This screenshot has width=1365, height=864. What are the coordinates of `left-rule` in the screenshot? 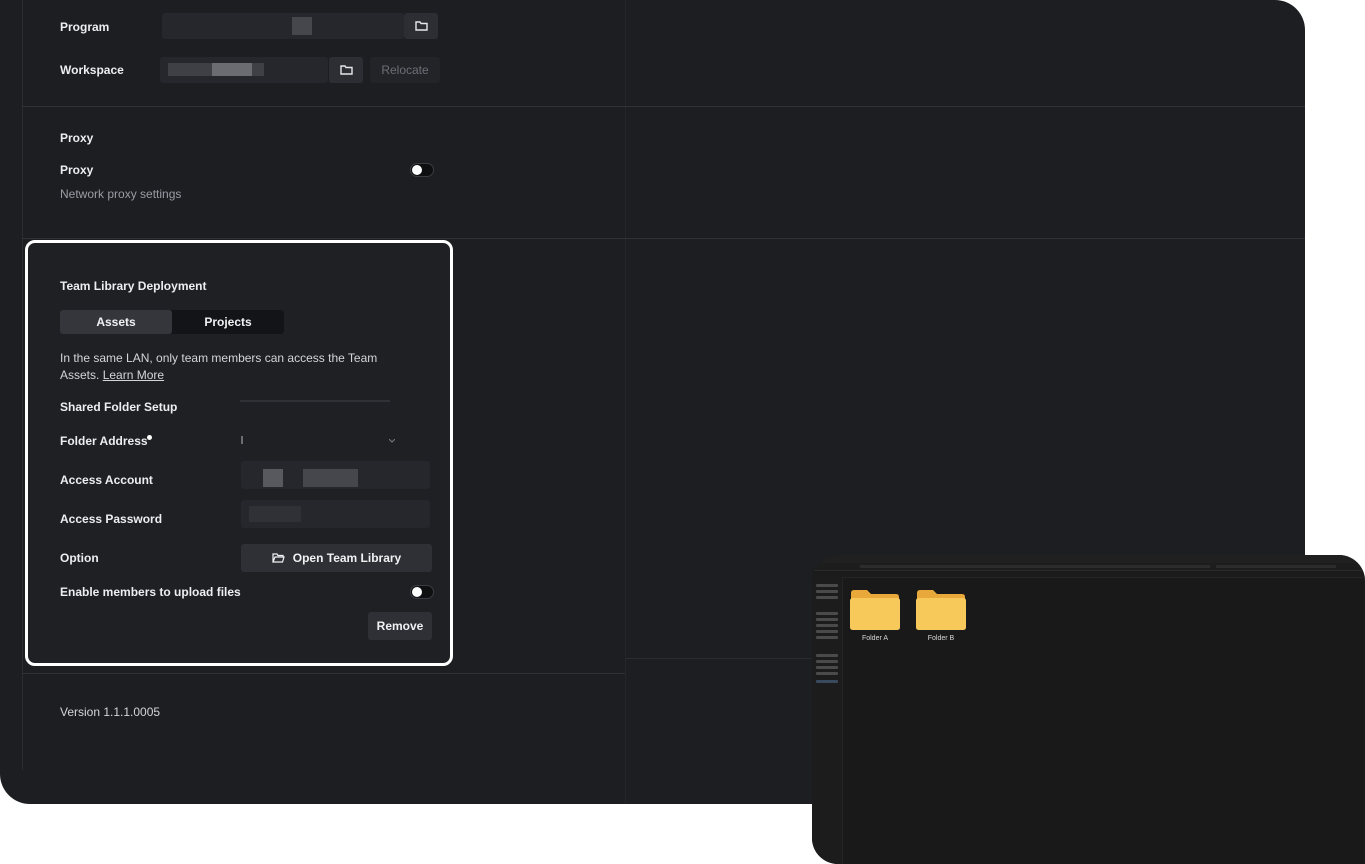 It's located at (22, 385).